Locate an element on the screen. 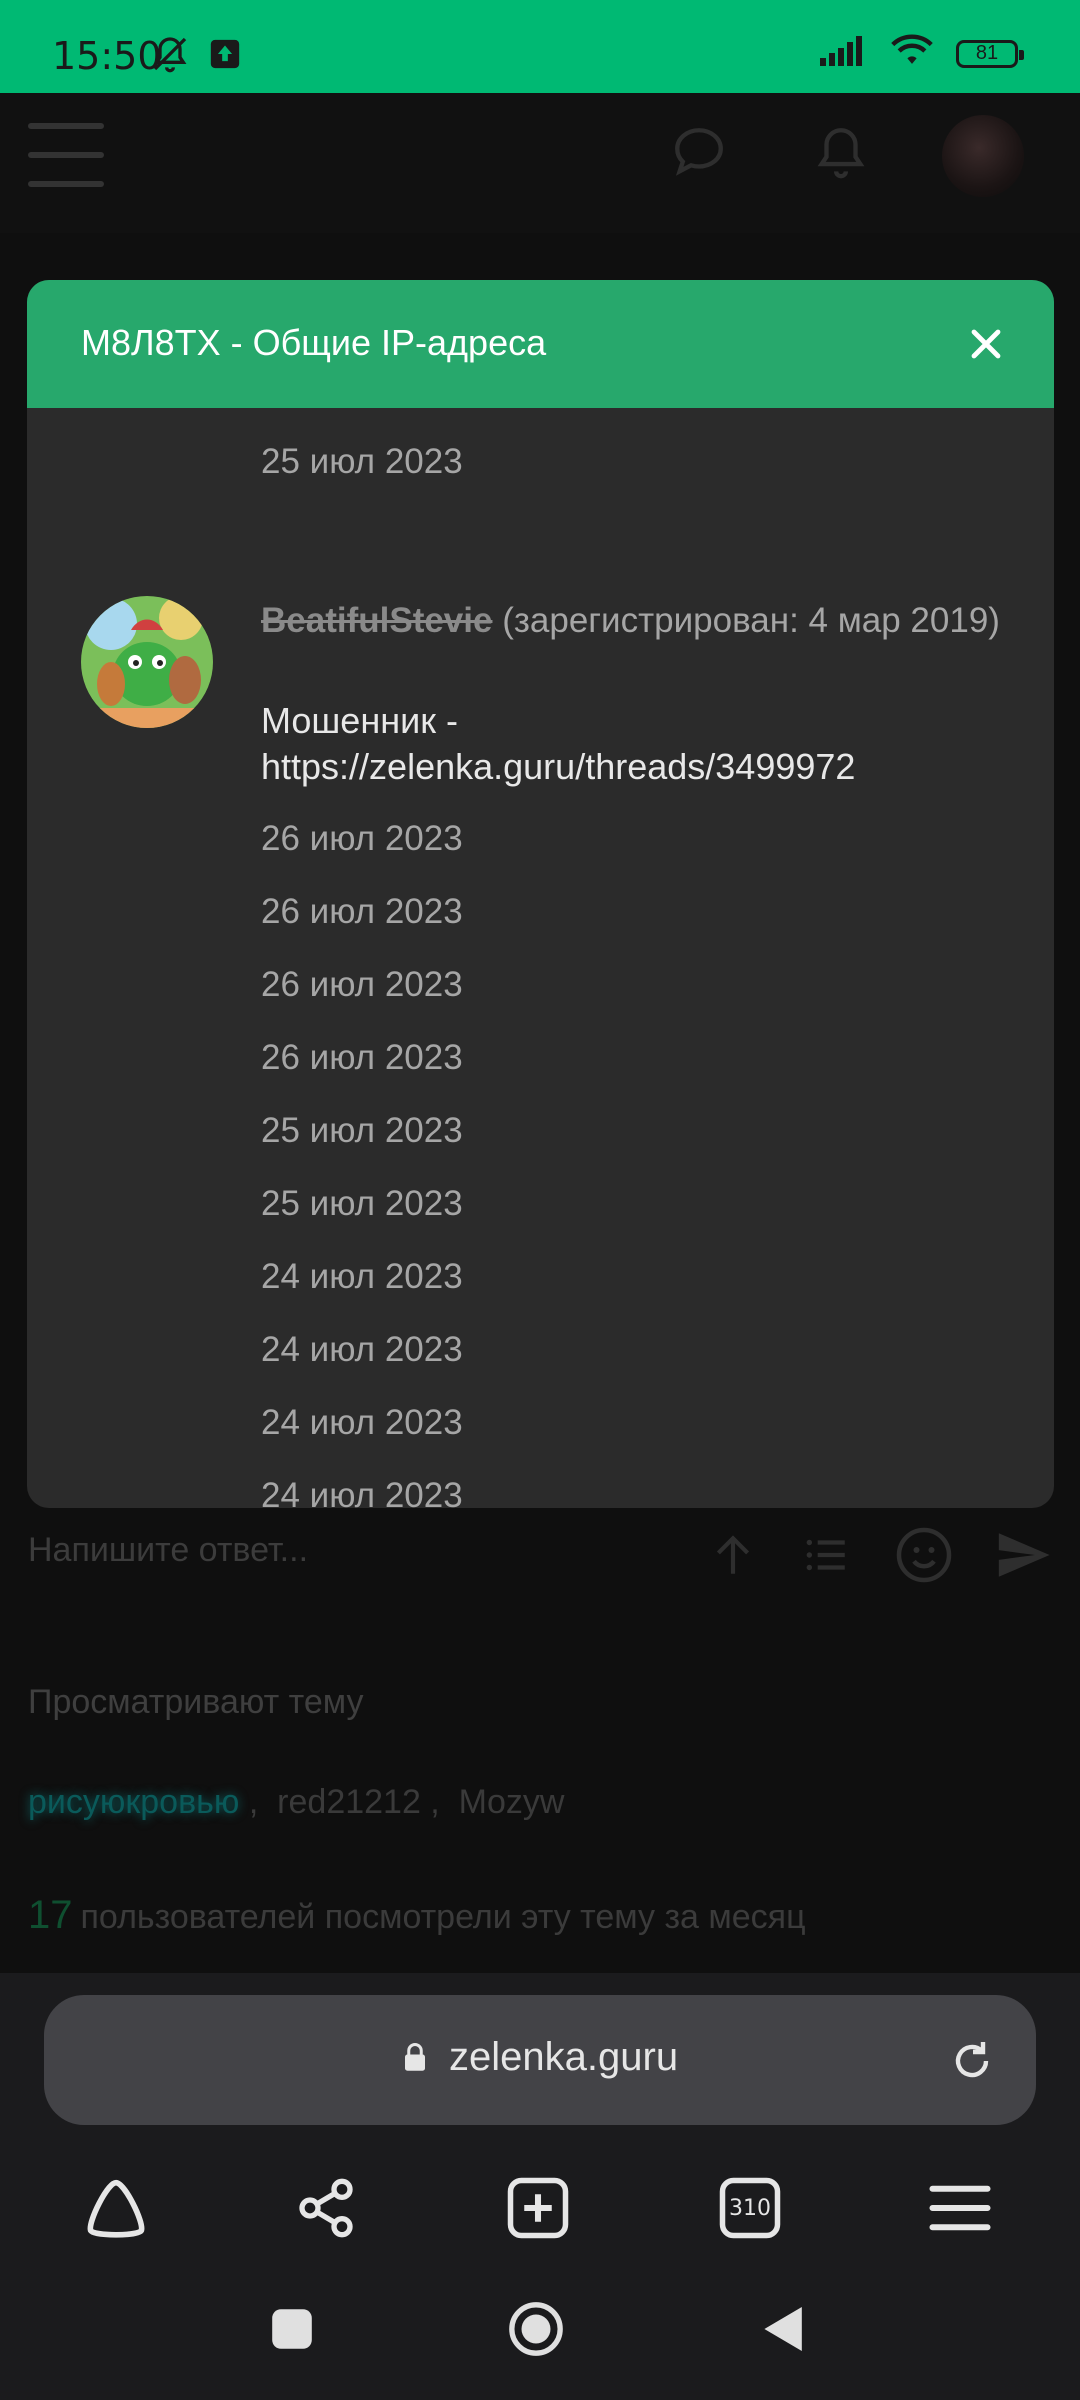 This screenshot has width=1080, height=2400. system-home-icon is located at coordinates (536, 2329).